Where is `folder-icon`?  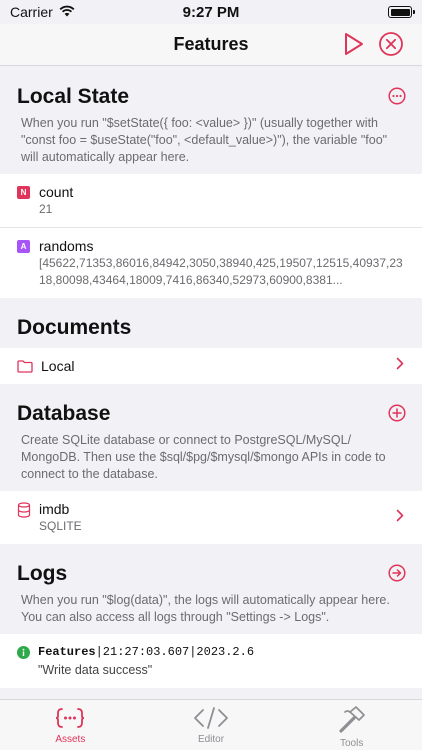 folder-icon is located at coordinates (25, 366).